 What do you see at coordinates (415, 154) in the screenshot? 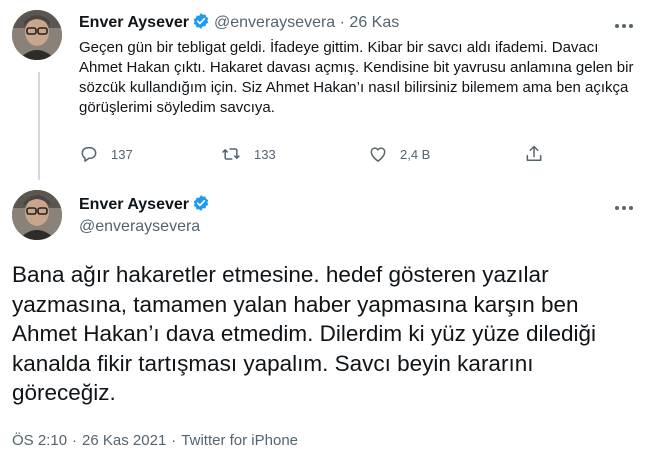
I see `like-count: 2,4 B` at bounding box center [415, 154].